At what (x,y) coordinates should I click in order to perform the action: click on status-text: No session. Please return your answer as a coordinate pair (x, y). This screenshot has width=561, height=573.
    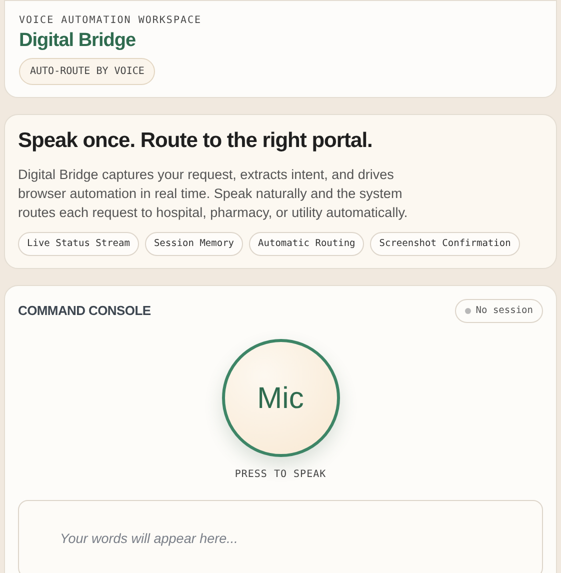
    Looking at the image, I should click on (504, 311).